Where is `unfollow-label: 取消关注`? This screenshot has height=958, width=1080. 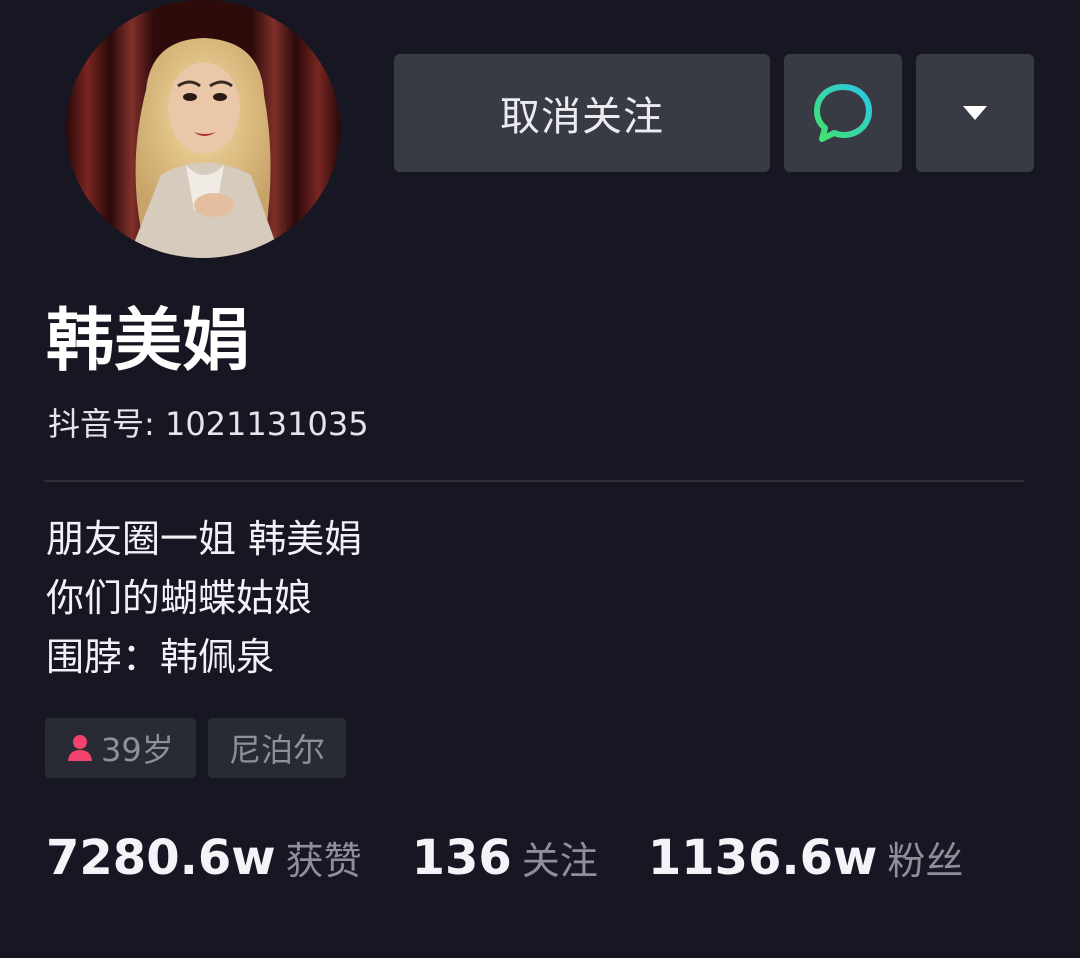 unfollow-label: 取消关注 is located at coordinates (582, 117).